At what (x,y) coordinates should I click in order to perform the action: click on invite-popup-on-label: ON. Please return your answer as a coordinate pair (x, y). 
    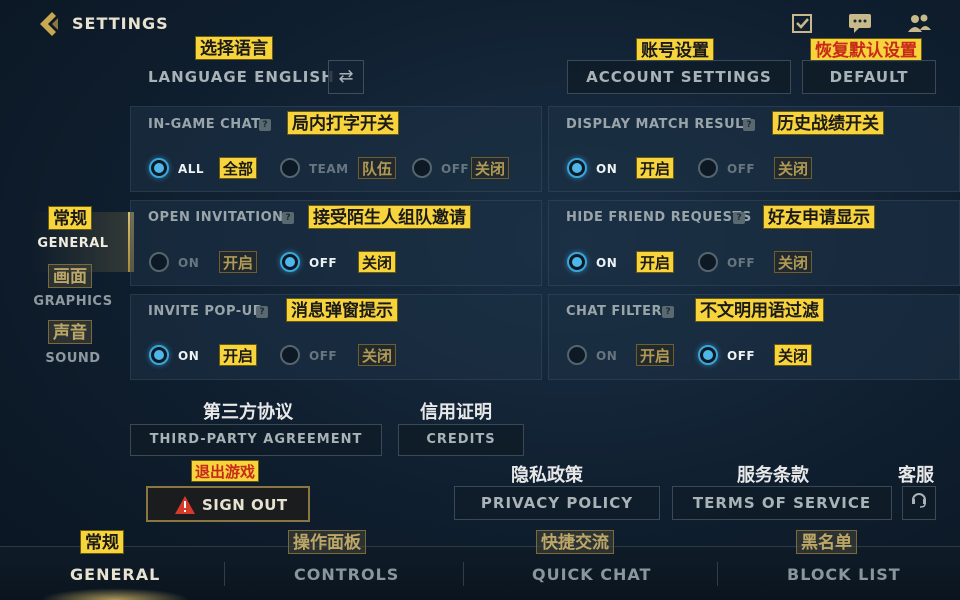
    Looking at the image, I should click on (189, 356).